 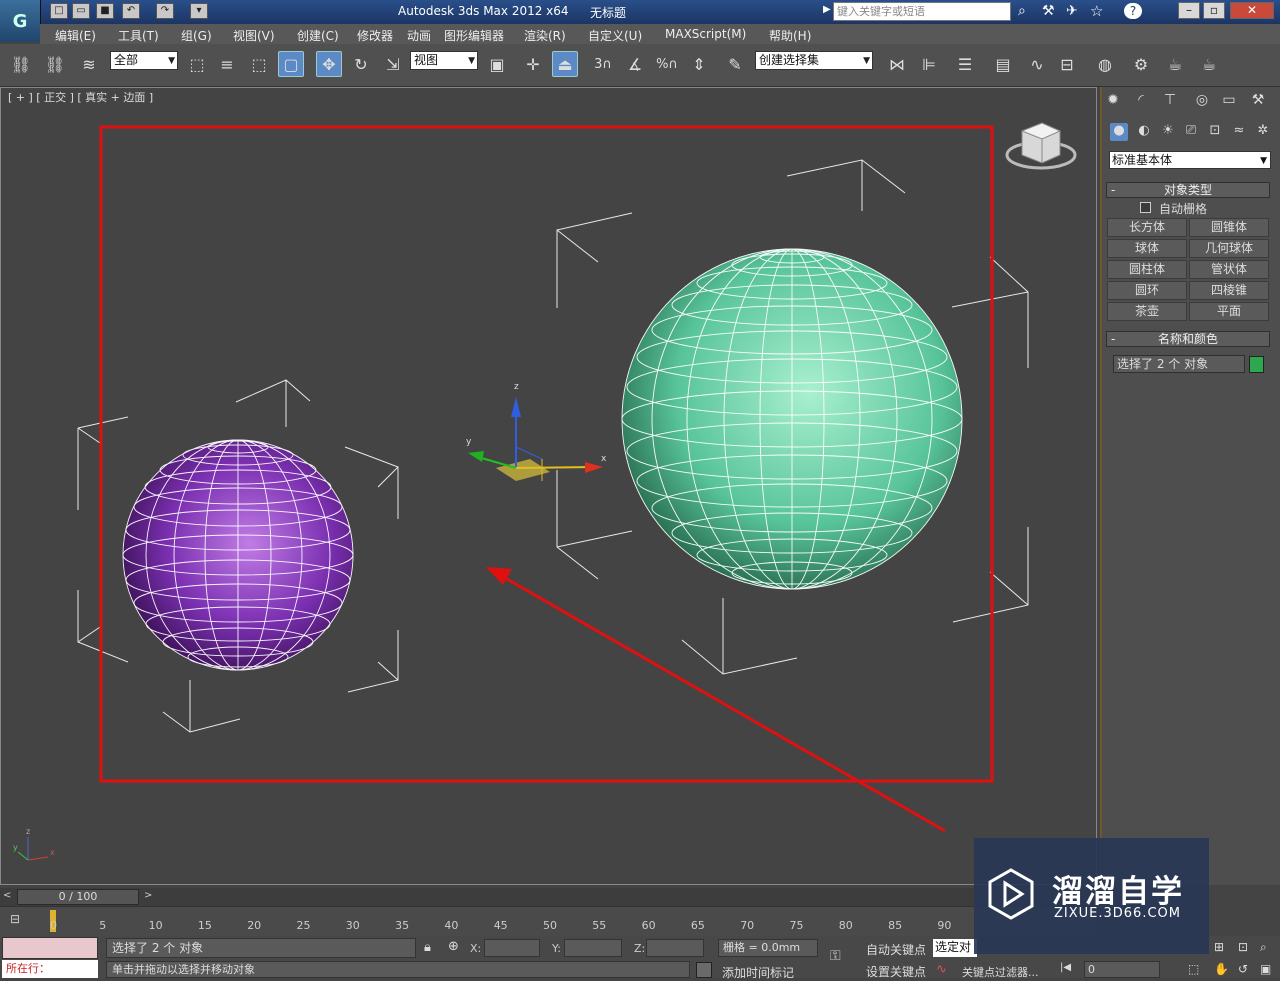 I want to click on pan-icon: ✋, so click(x=1221, y=969).